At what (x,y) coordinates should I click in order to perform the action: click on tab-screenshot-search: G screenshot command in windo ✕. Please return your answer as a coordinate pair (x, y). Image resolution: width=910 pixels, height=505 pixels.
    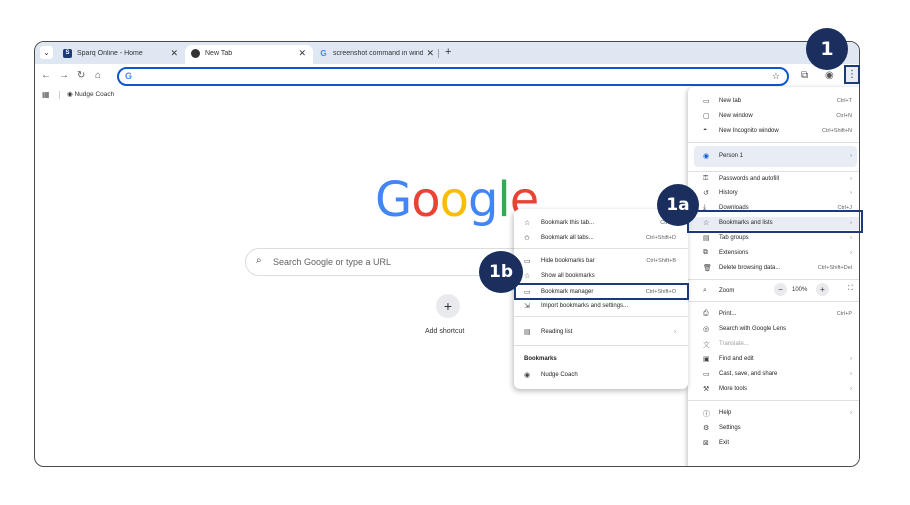
    Looking at the image, I should click on (377, 54).